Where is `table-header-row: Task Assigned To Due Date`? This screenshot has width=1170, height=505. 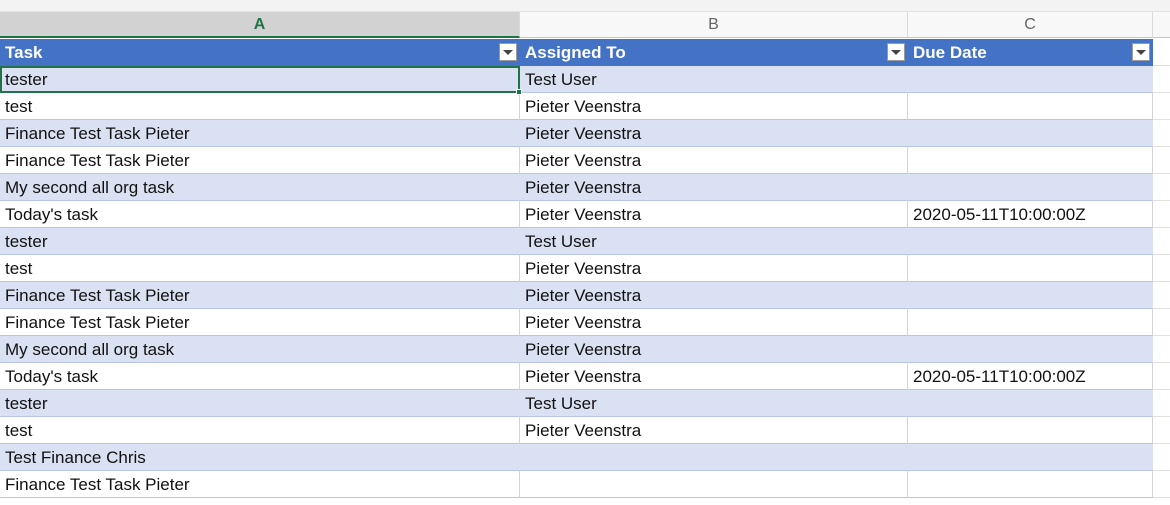
table-header-row: Task Assigned To Due Date is located at coordinates (585, 52).